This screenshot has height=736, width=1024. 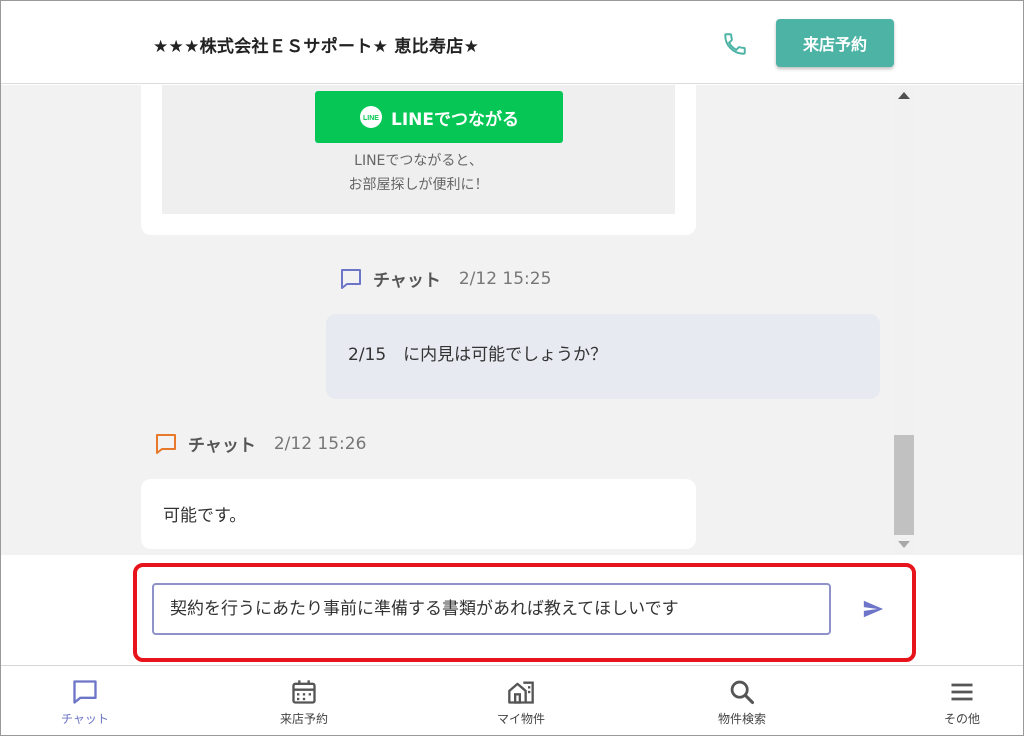 I want to click on store-title: ★★★株式会社ＥＳサポート★ 恵比寿店★, so click(x=316, y=47).